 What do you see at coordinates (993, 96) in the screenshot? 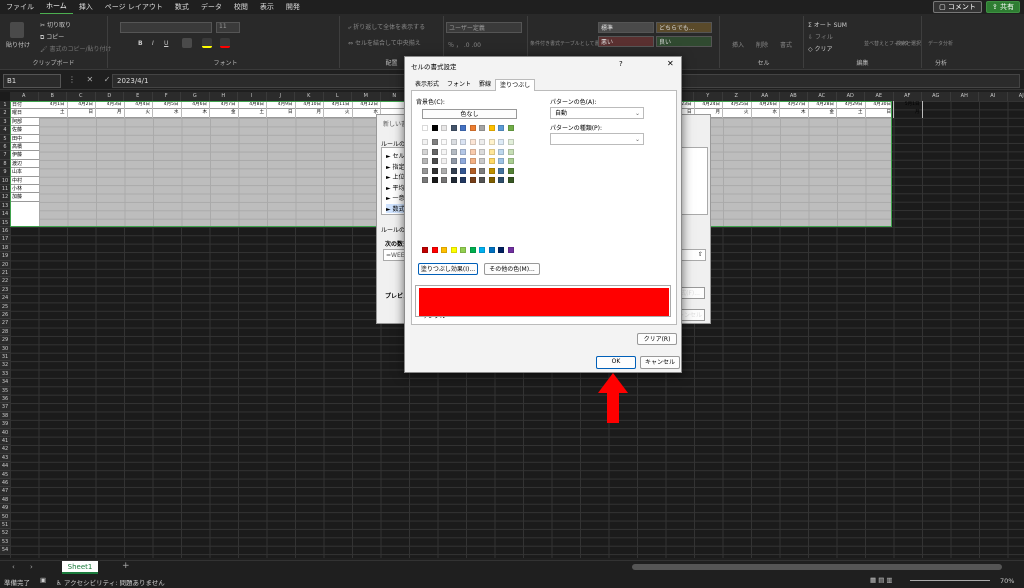
I see `column-header: AI` at bounding box center [993, 96].